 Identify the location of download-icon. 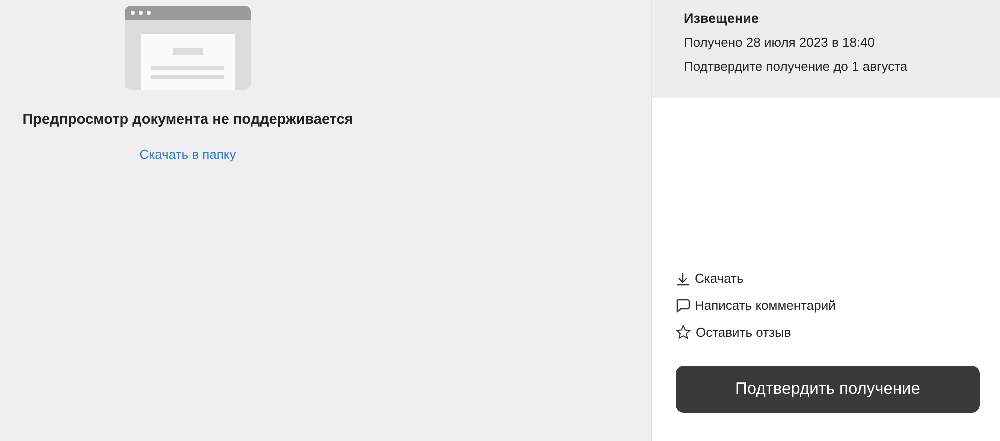
(683, 279).